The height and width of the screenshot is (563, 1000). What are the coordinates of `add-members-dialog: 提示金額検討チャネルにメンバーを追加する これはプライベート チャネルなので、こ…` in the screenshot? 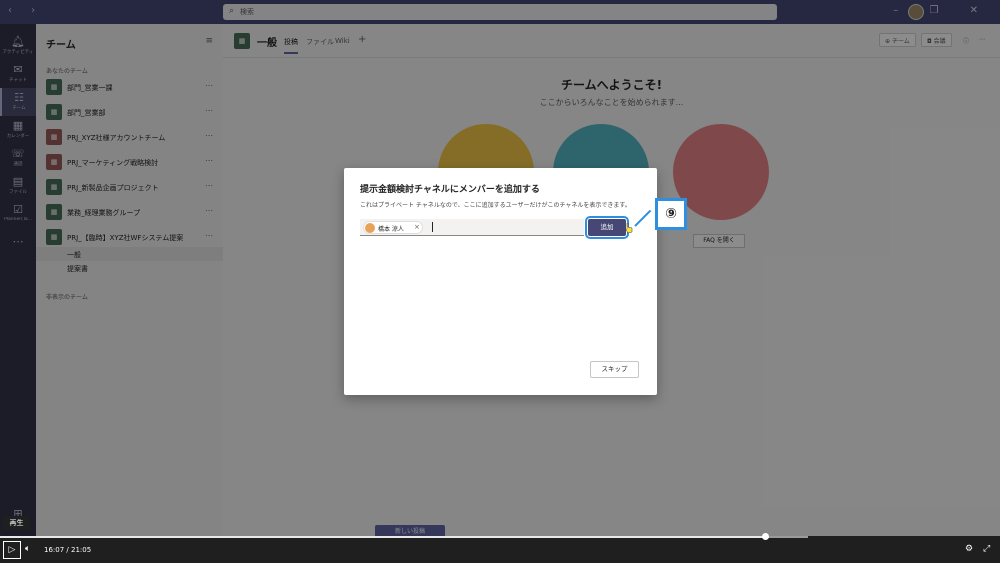 It's located at (500, 281).